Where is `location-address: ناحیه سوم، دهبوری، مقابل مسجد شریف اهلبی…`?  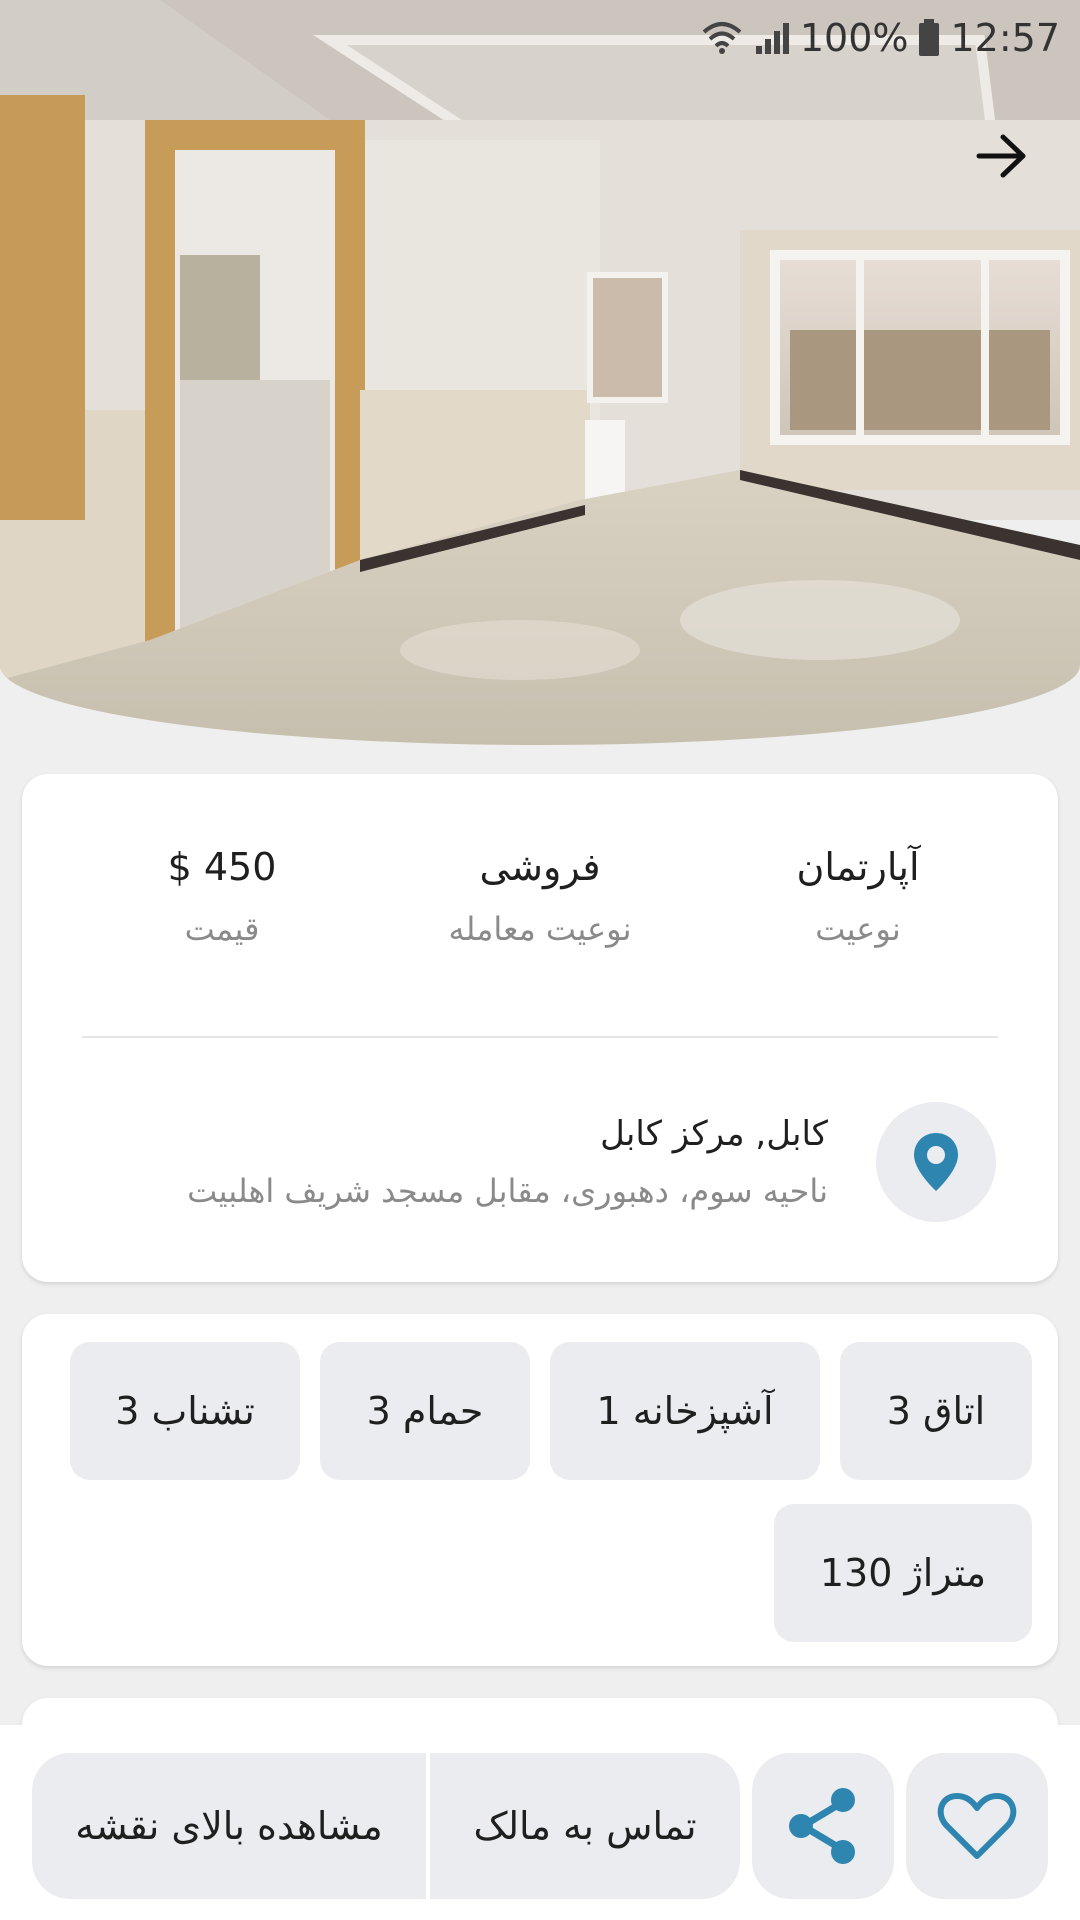 location-address: ناحیه سوم، دهبوری، مقابل مسجد شریف اهلبی… is located at coordinates (507, 1191).